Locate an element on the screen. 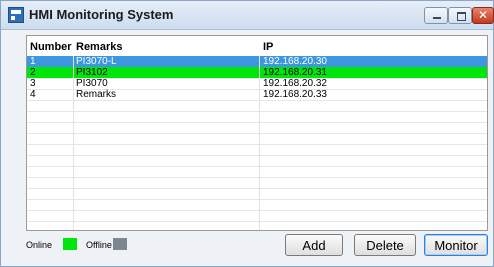 The width and height of the screenshot is (494, 267). cell-number: 1 is located at coordinates (33, 61).